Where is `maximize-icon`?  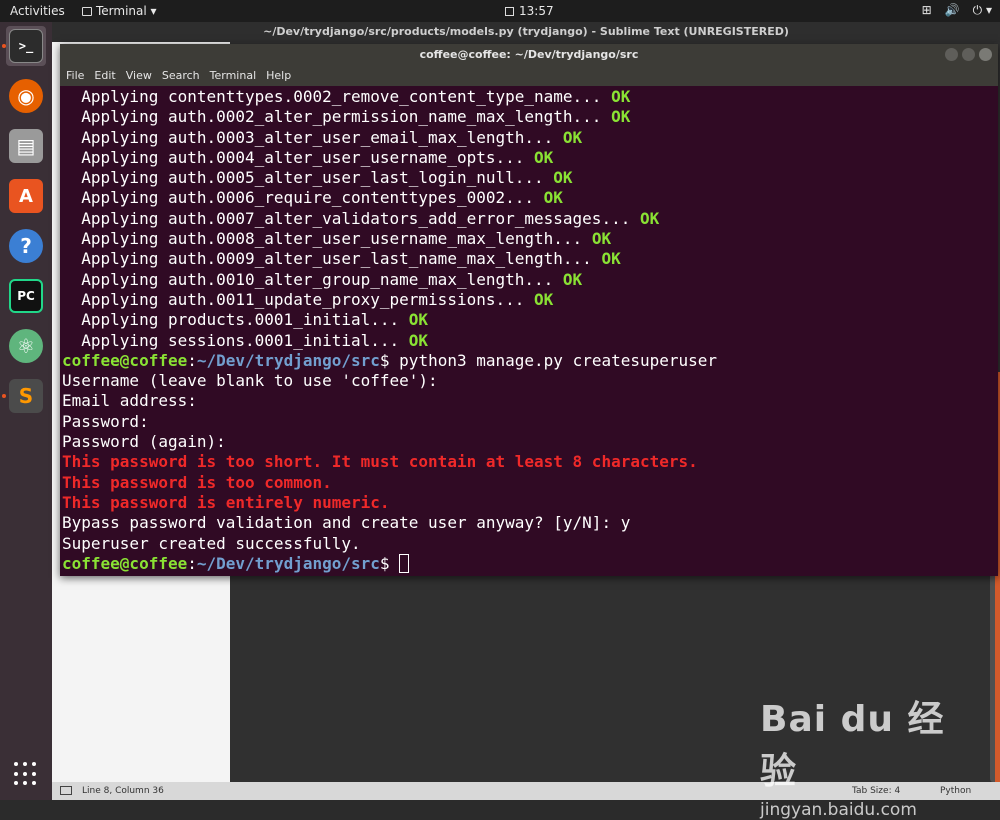 maximize-icon is located at coordinates (968, 54).